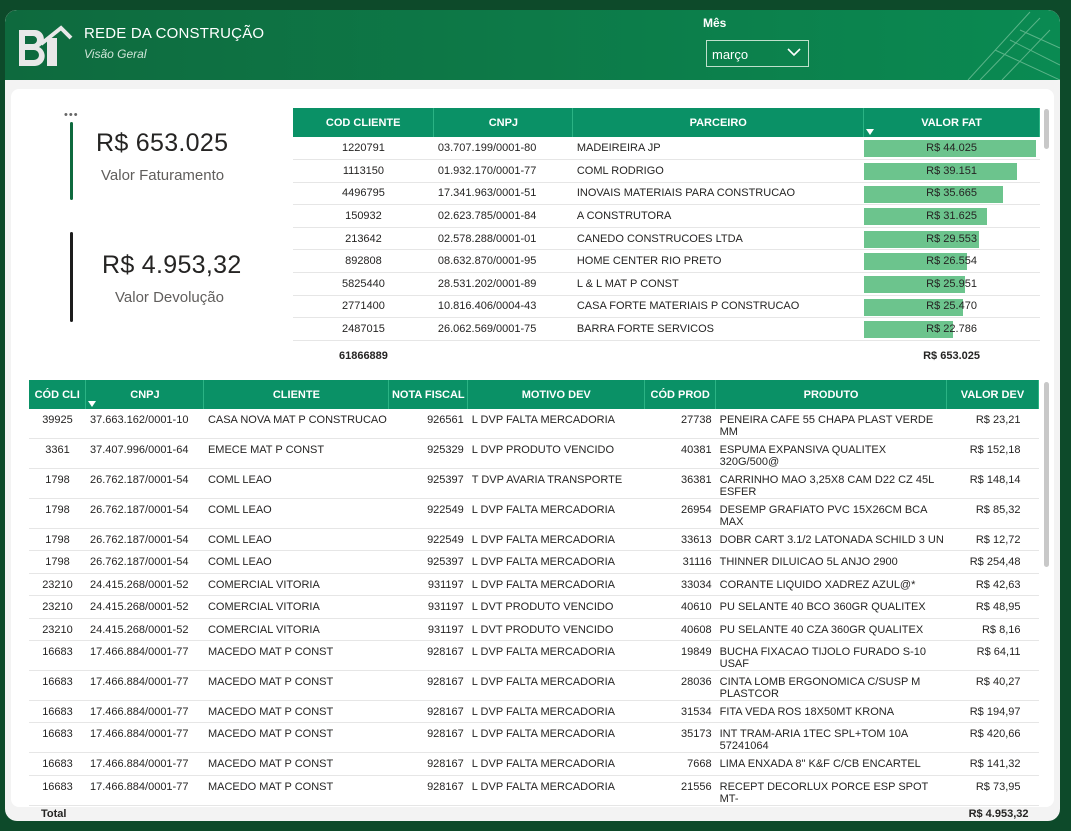  Describe the element at coordinates (718, 122) in the screenshot. I see `col-header-parceiro: PARCEIRO` at that location.